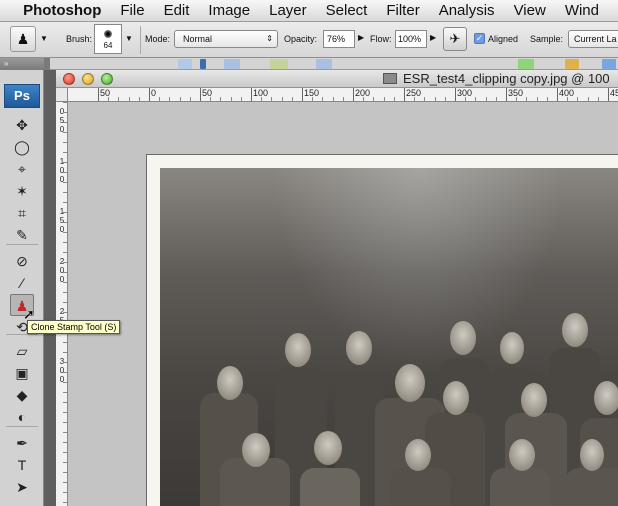  What do you see at coordinates (479, 38) in the screenshot?
I see `aligned-checkbox: ✓` at bounding box center [479, 38].